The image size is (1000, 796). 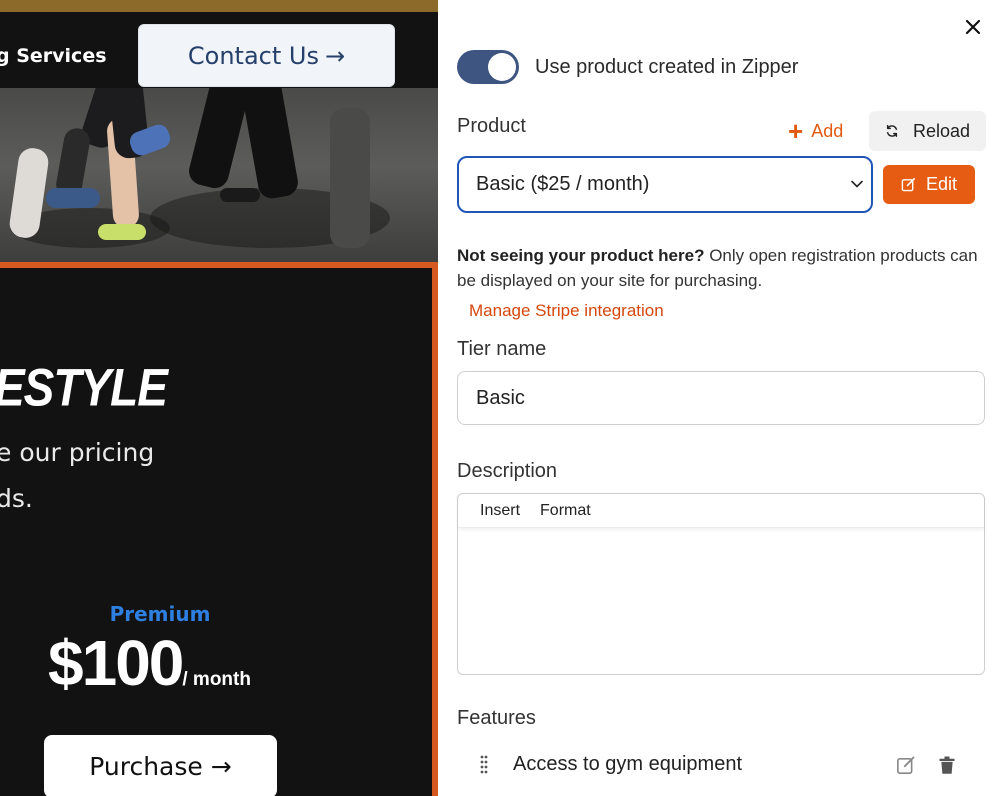 I want to click on help-bold: Not seeing your product here?, so click(x=581, y=255).